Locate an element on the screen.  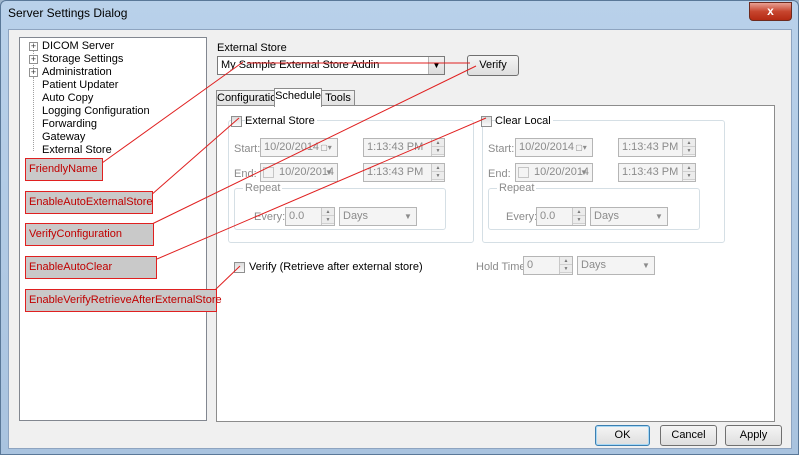
external-store-select: My Sample External Store Addin ▼ is located at coordinates (331, 65).